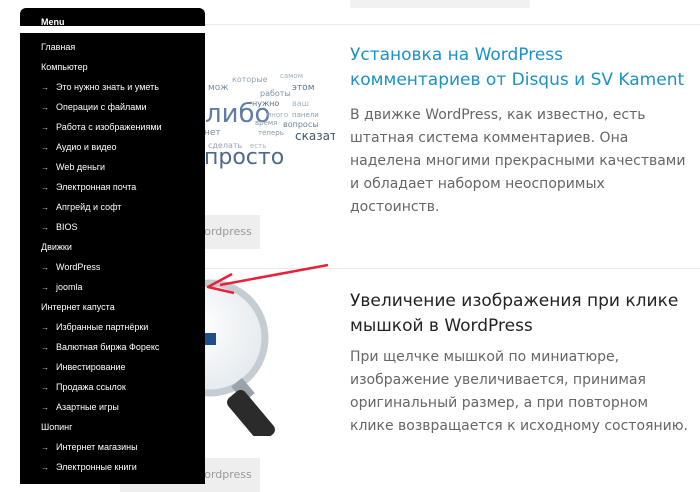 This screenshot has height=492, width=700. I want to click on menu-item-label: Интернет магазины, so click(97, 447).